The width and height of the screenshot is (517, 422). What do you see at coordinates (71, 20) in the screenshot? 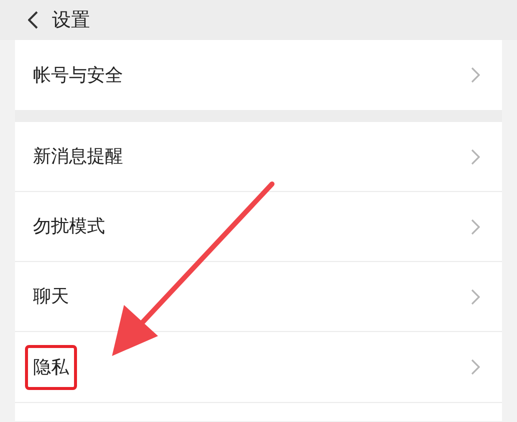
I see `page-title: 设置` at bounding box center [71, 20].